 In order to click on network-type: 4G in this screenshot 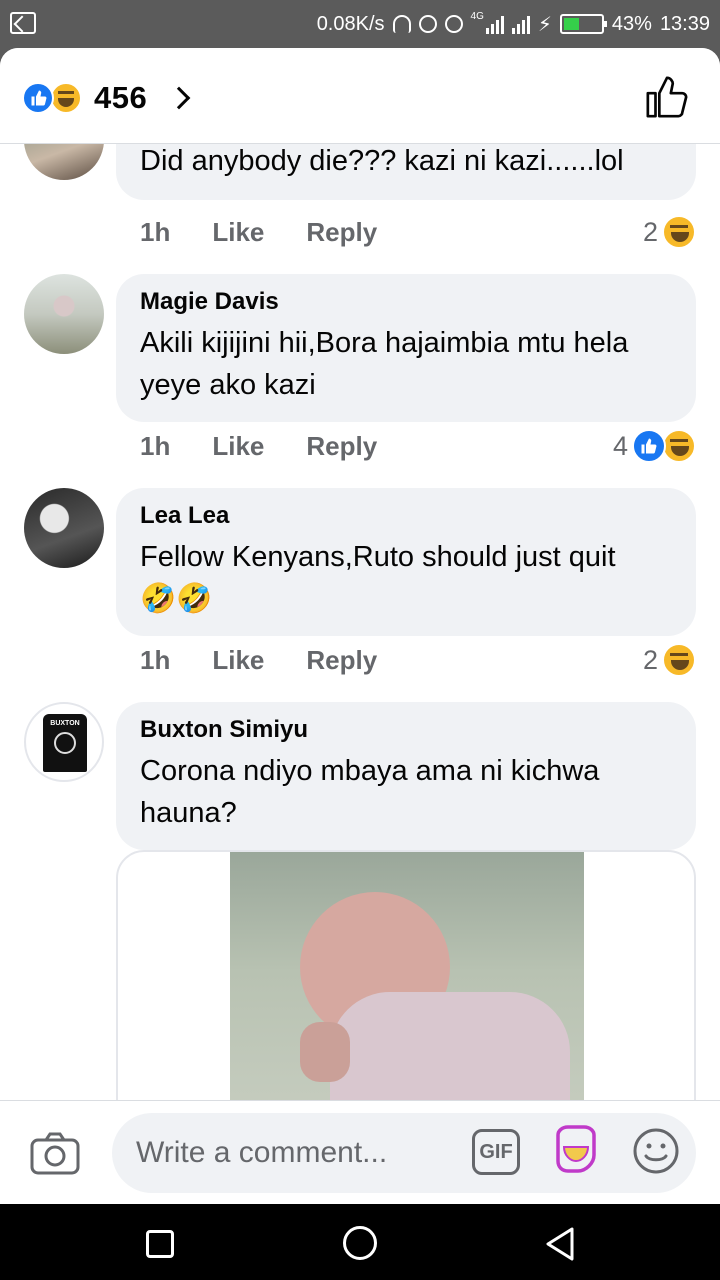, I will do `click(477, 16)`.